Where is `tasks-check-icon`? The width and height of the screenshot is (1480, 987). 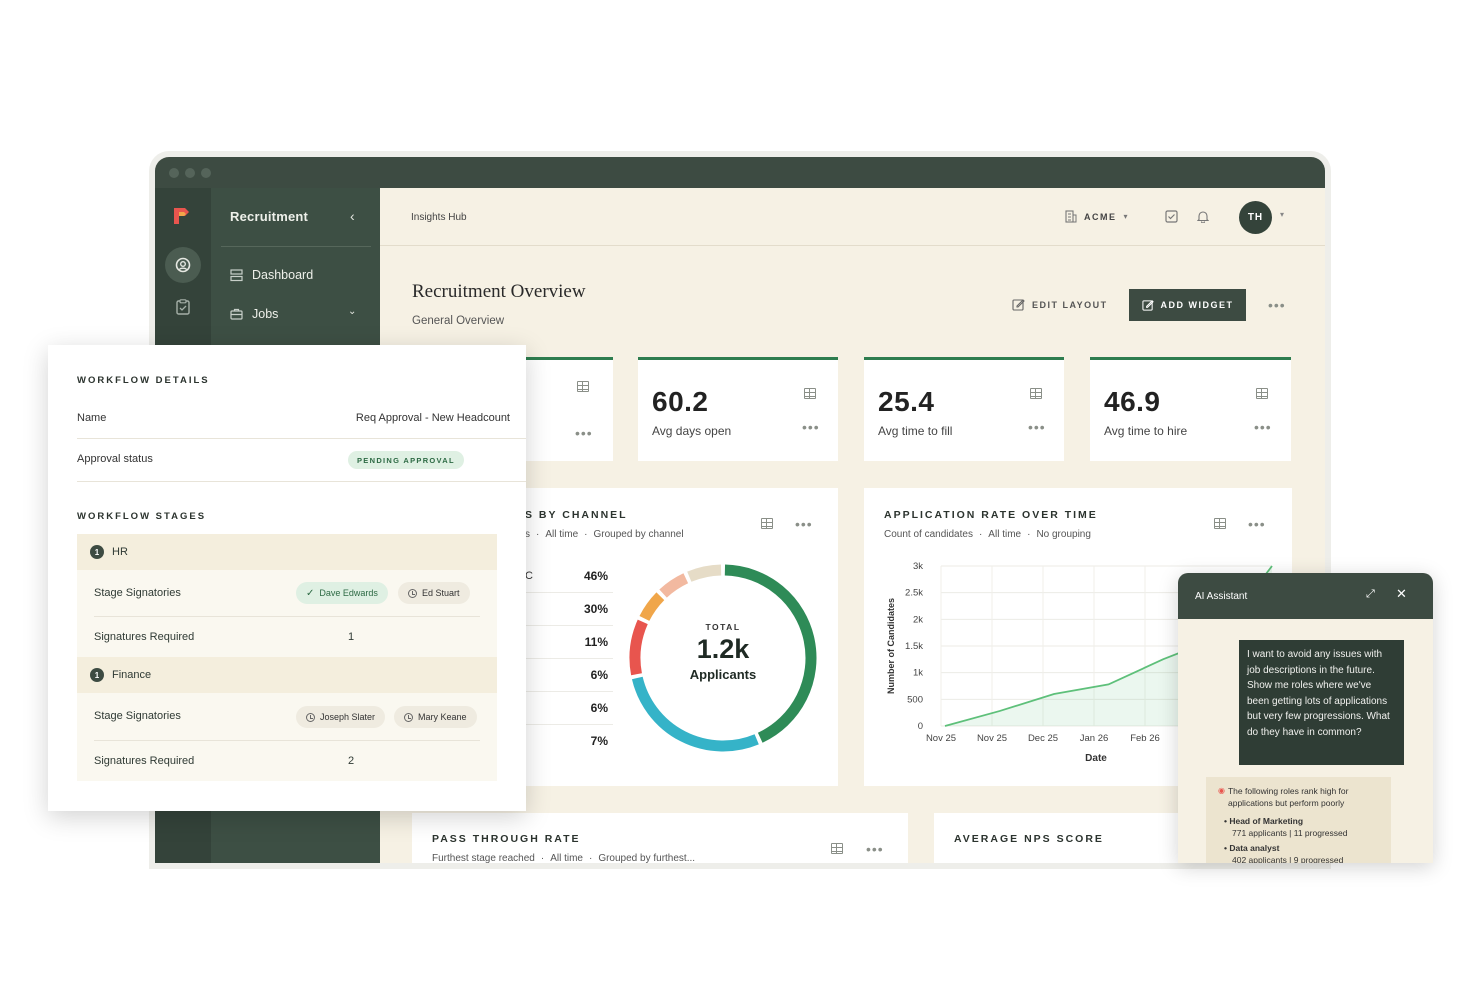
tasks-check-icon is located at coordinates (1171, 216).